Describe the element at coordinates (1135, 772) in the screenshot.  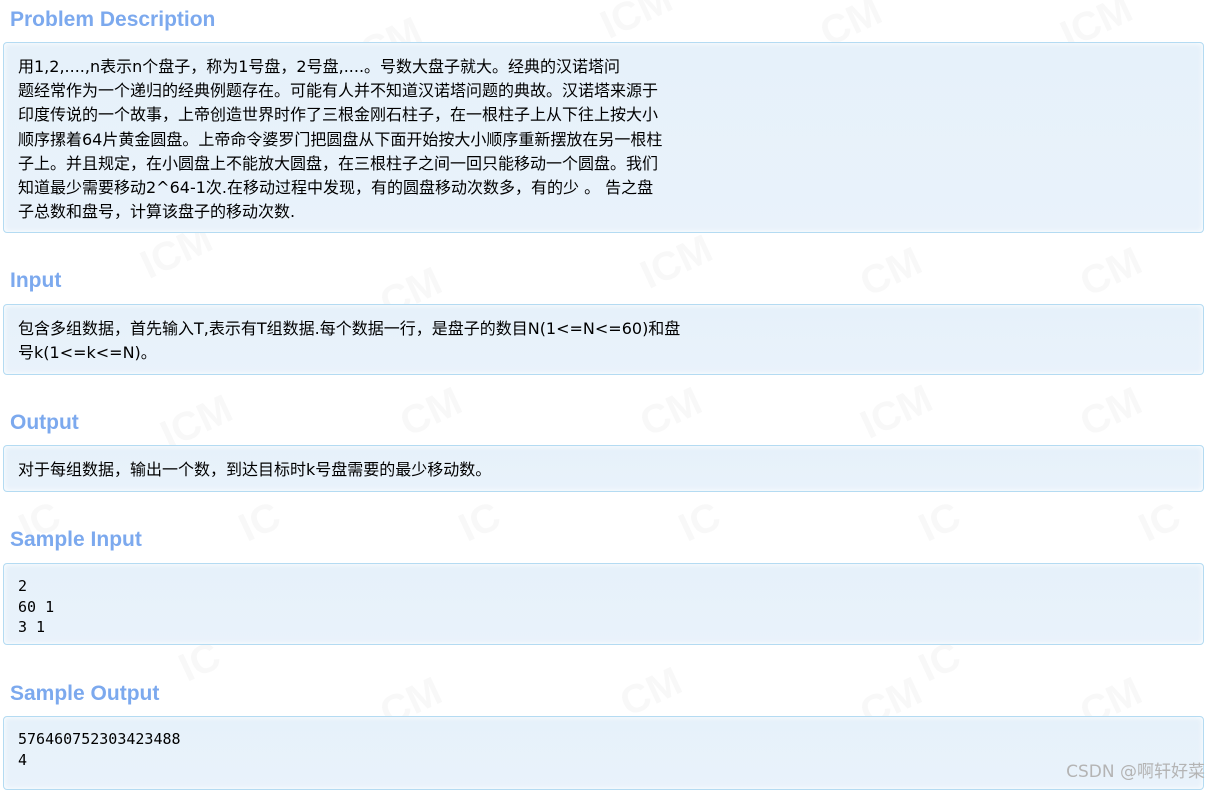
I see `csdn-credit-watermark: CSDN @啊轩好菜` at that location.